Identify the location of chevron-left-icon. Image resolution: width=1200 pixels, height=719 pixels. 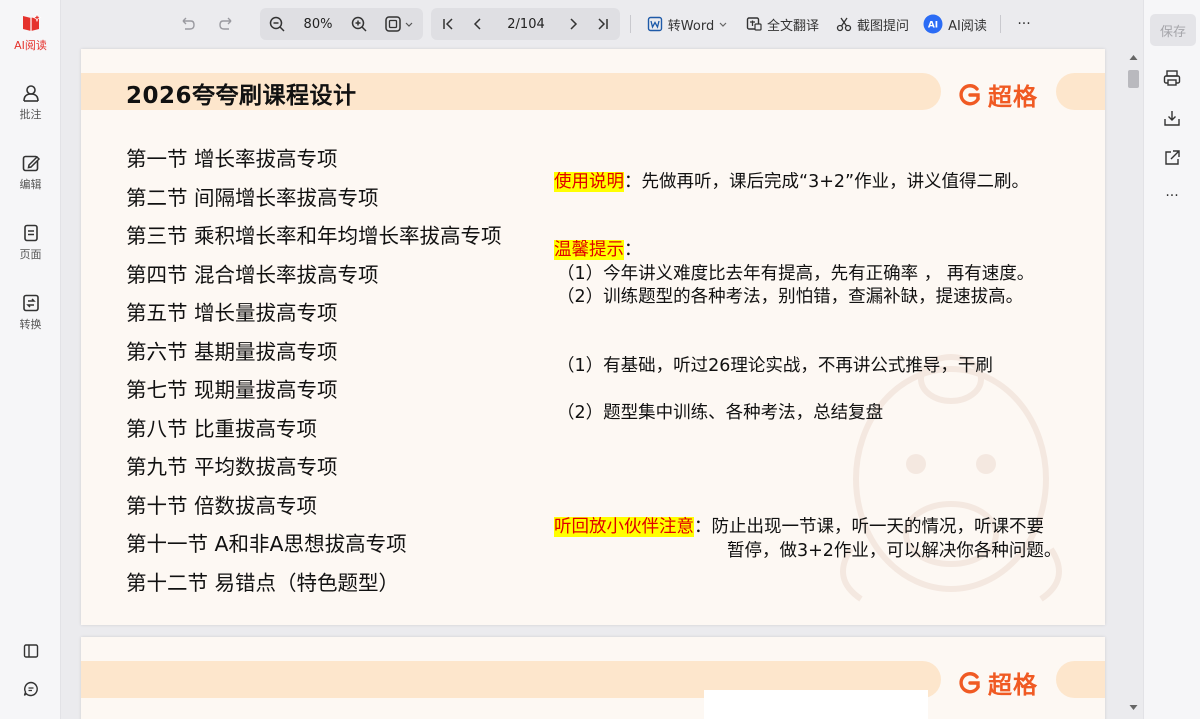
(477, 24).